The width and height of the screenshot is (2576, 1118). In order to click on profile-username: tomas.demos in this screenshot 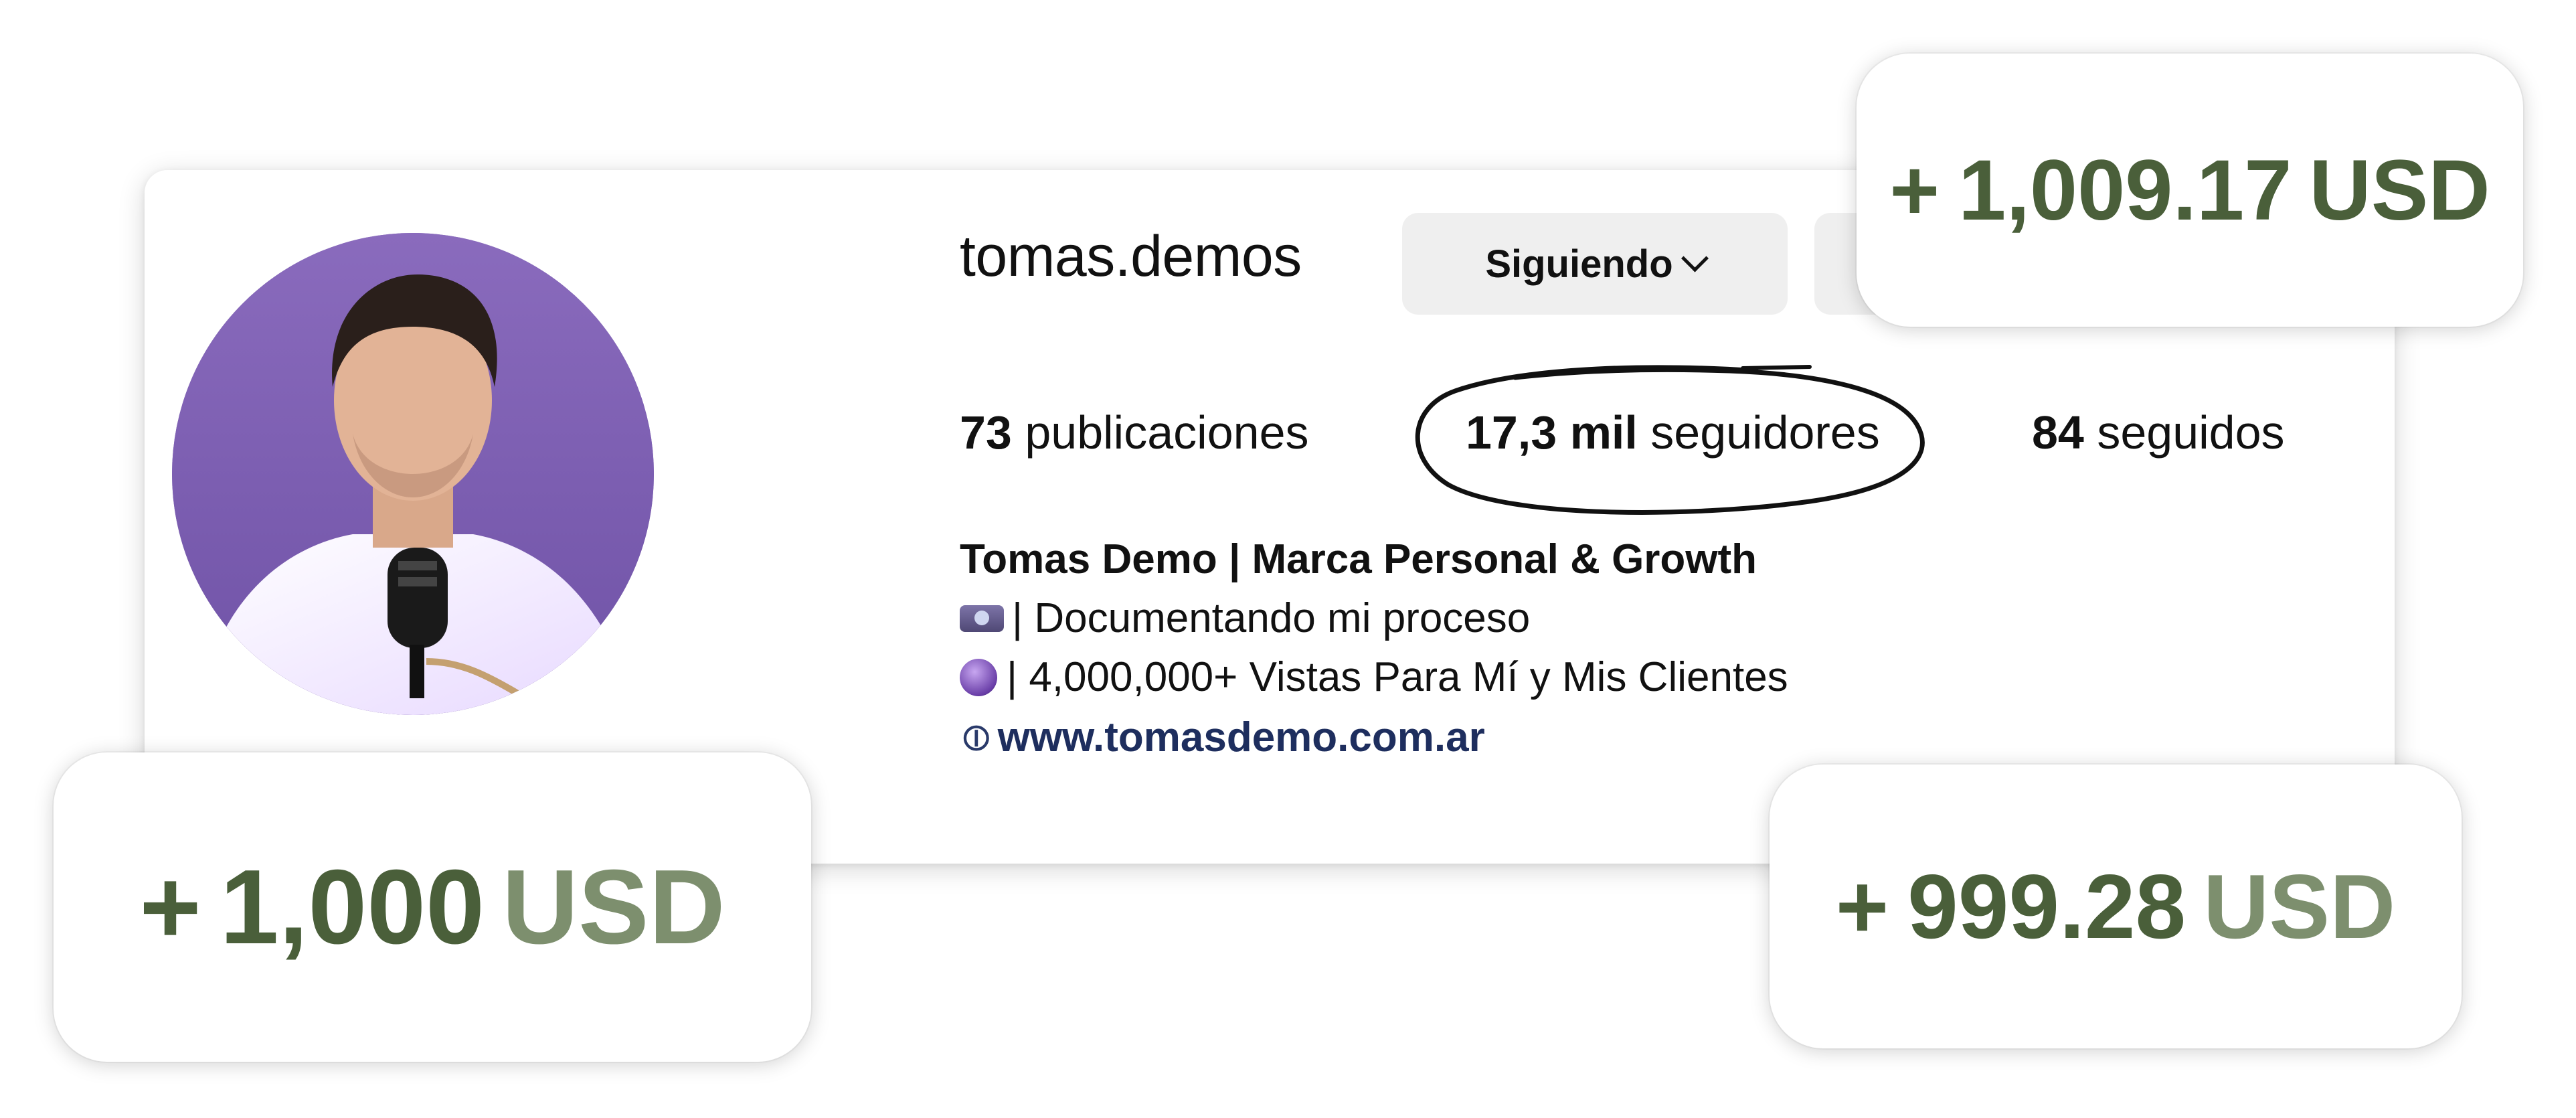, I will do `click(1131, 256)`.